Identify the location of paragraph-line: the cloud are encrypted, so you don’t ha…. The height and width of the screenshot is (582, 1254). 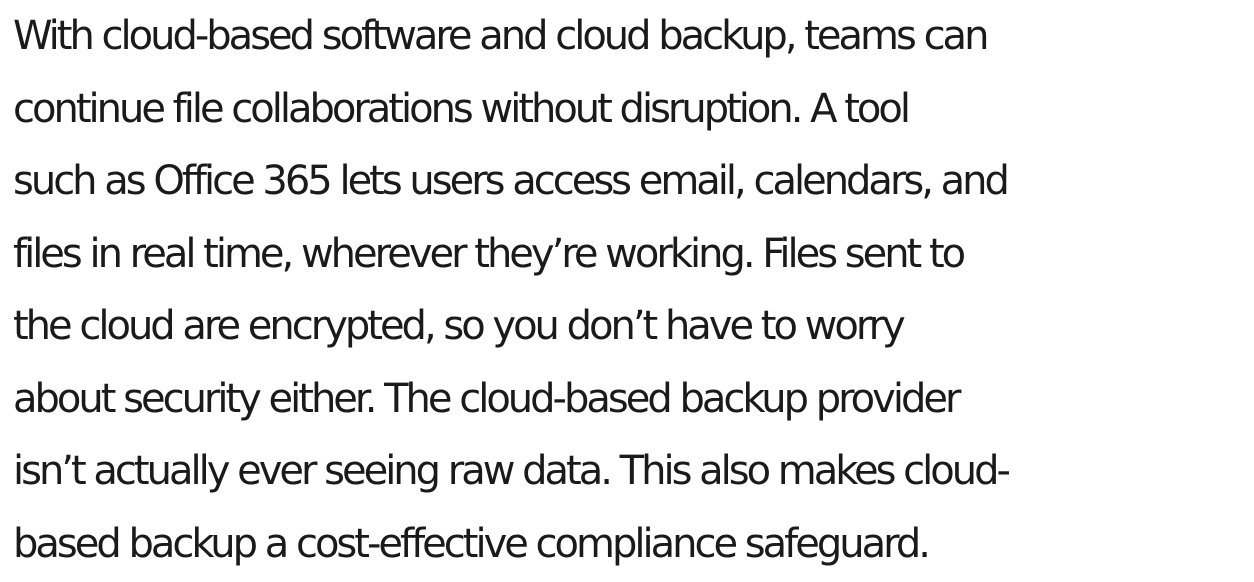
(459, 326).